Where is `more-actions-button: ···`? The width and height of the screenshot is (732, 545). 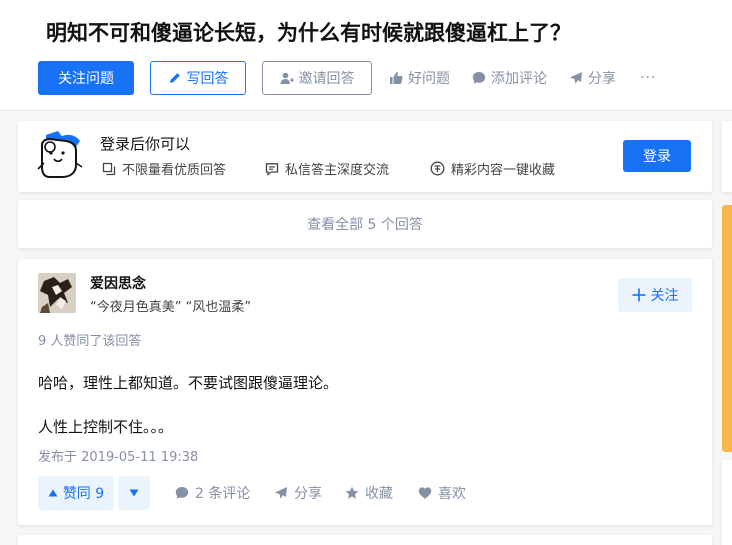 more-actions-button: ··· is located at coordinates (648, 78).